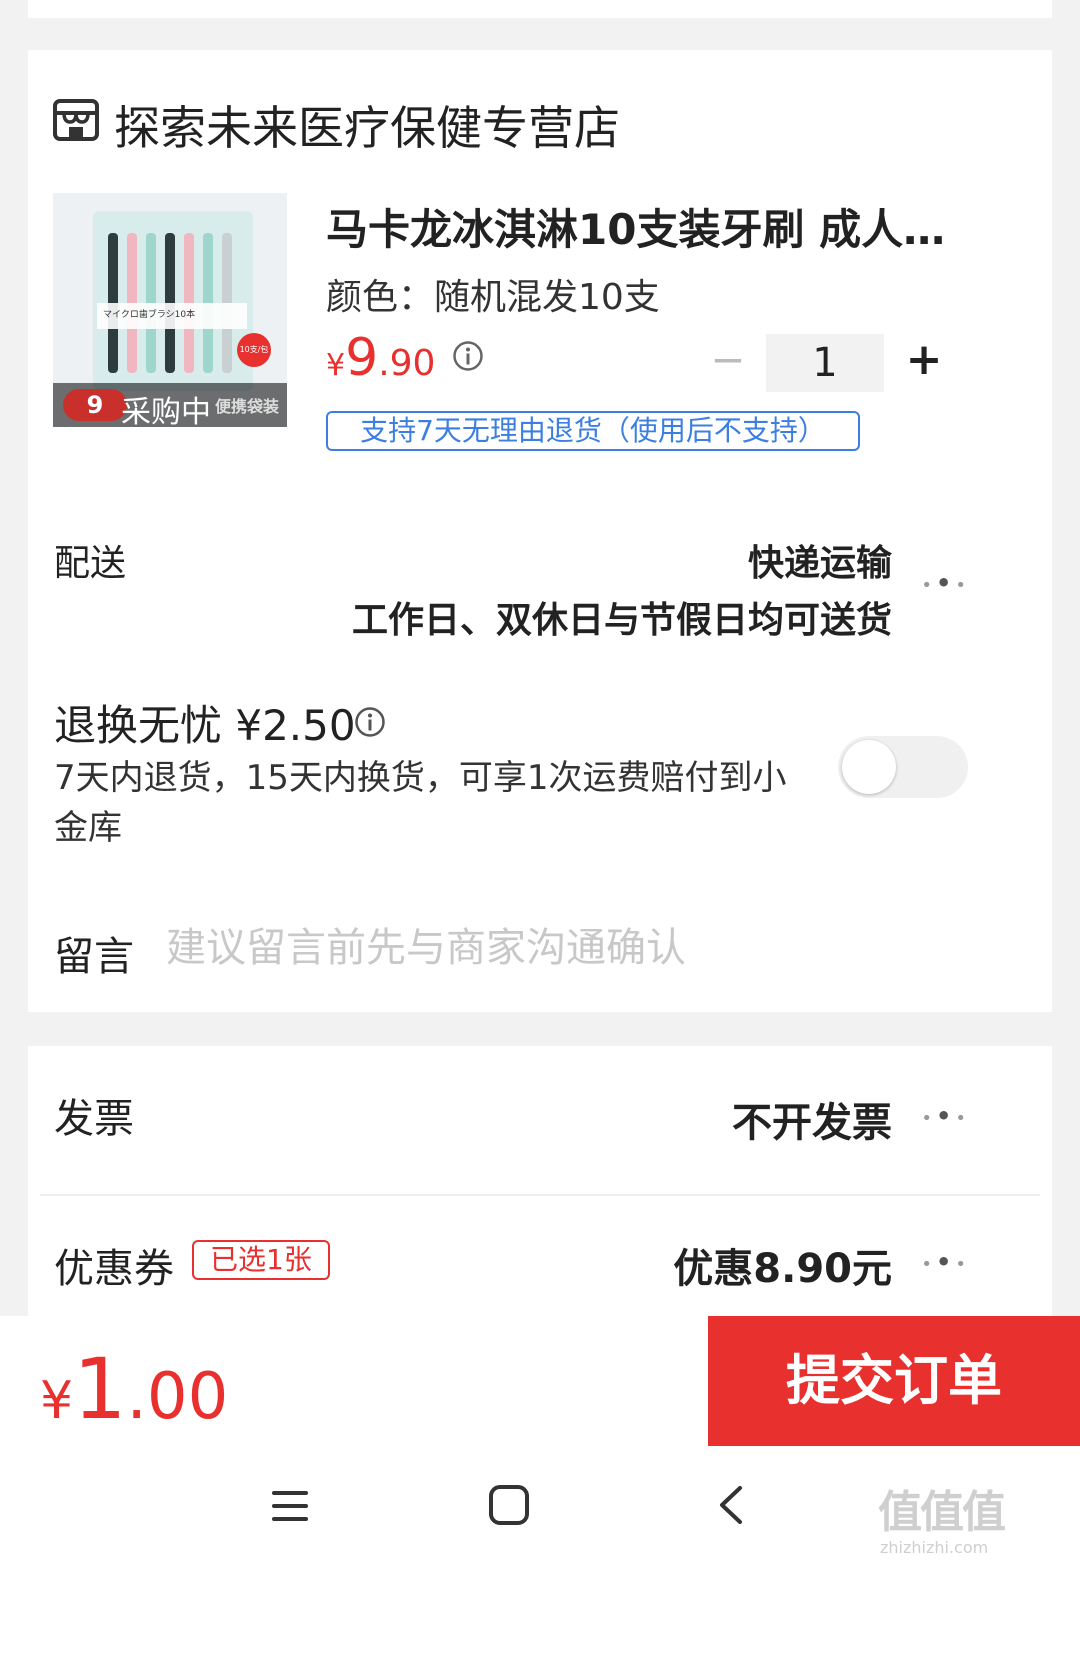  Describe the element at coordinates (367, 125) in the screenshot. I see `store-name: 探索未来医疗保健专营店` at that location.